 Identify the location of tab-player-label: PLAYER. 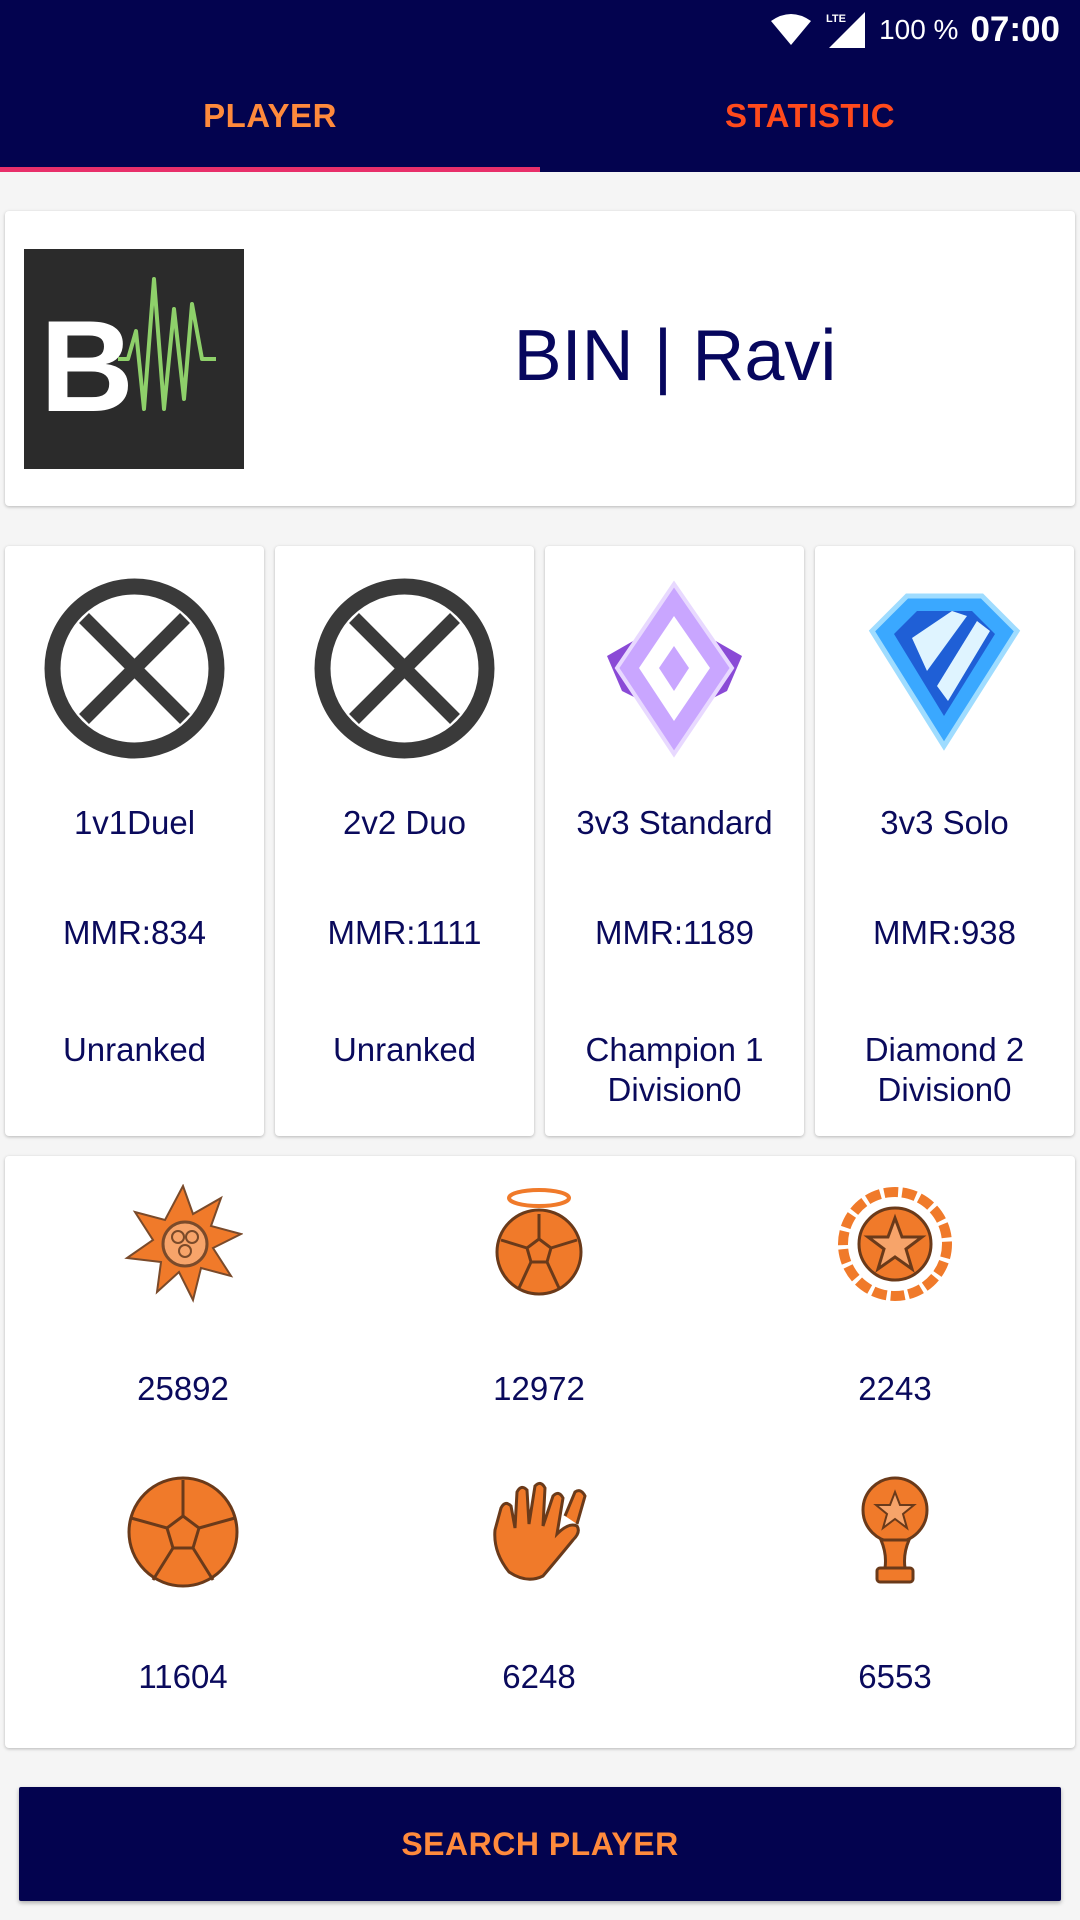
(270, 115).